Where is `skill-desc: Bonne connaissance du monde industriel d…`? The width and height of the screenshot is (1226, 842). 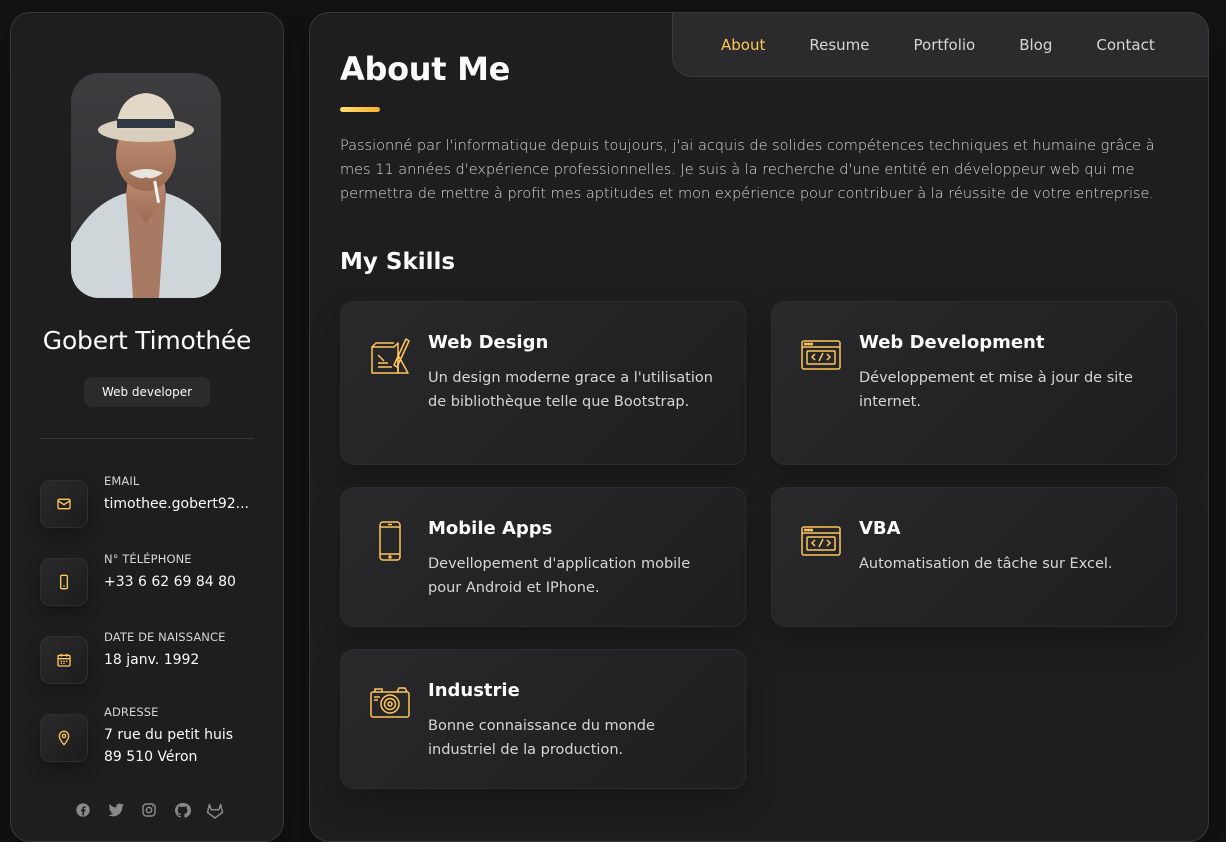
skill-desc: Bonne connaissance du monde industriel d… is located at coordinates (541, 738).